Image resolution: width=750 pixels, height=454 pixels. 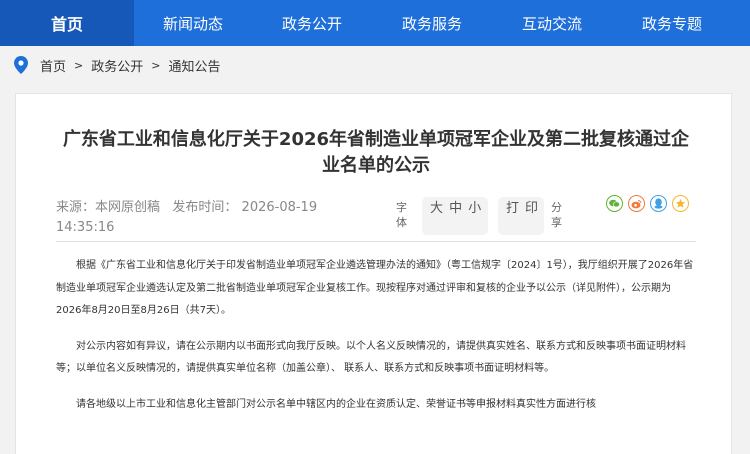 What do you see at coordinates (117, 65) in the screenshot?
I see `breadcrumb-gov-open: 政务公开` at bounding box center [117, 65].